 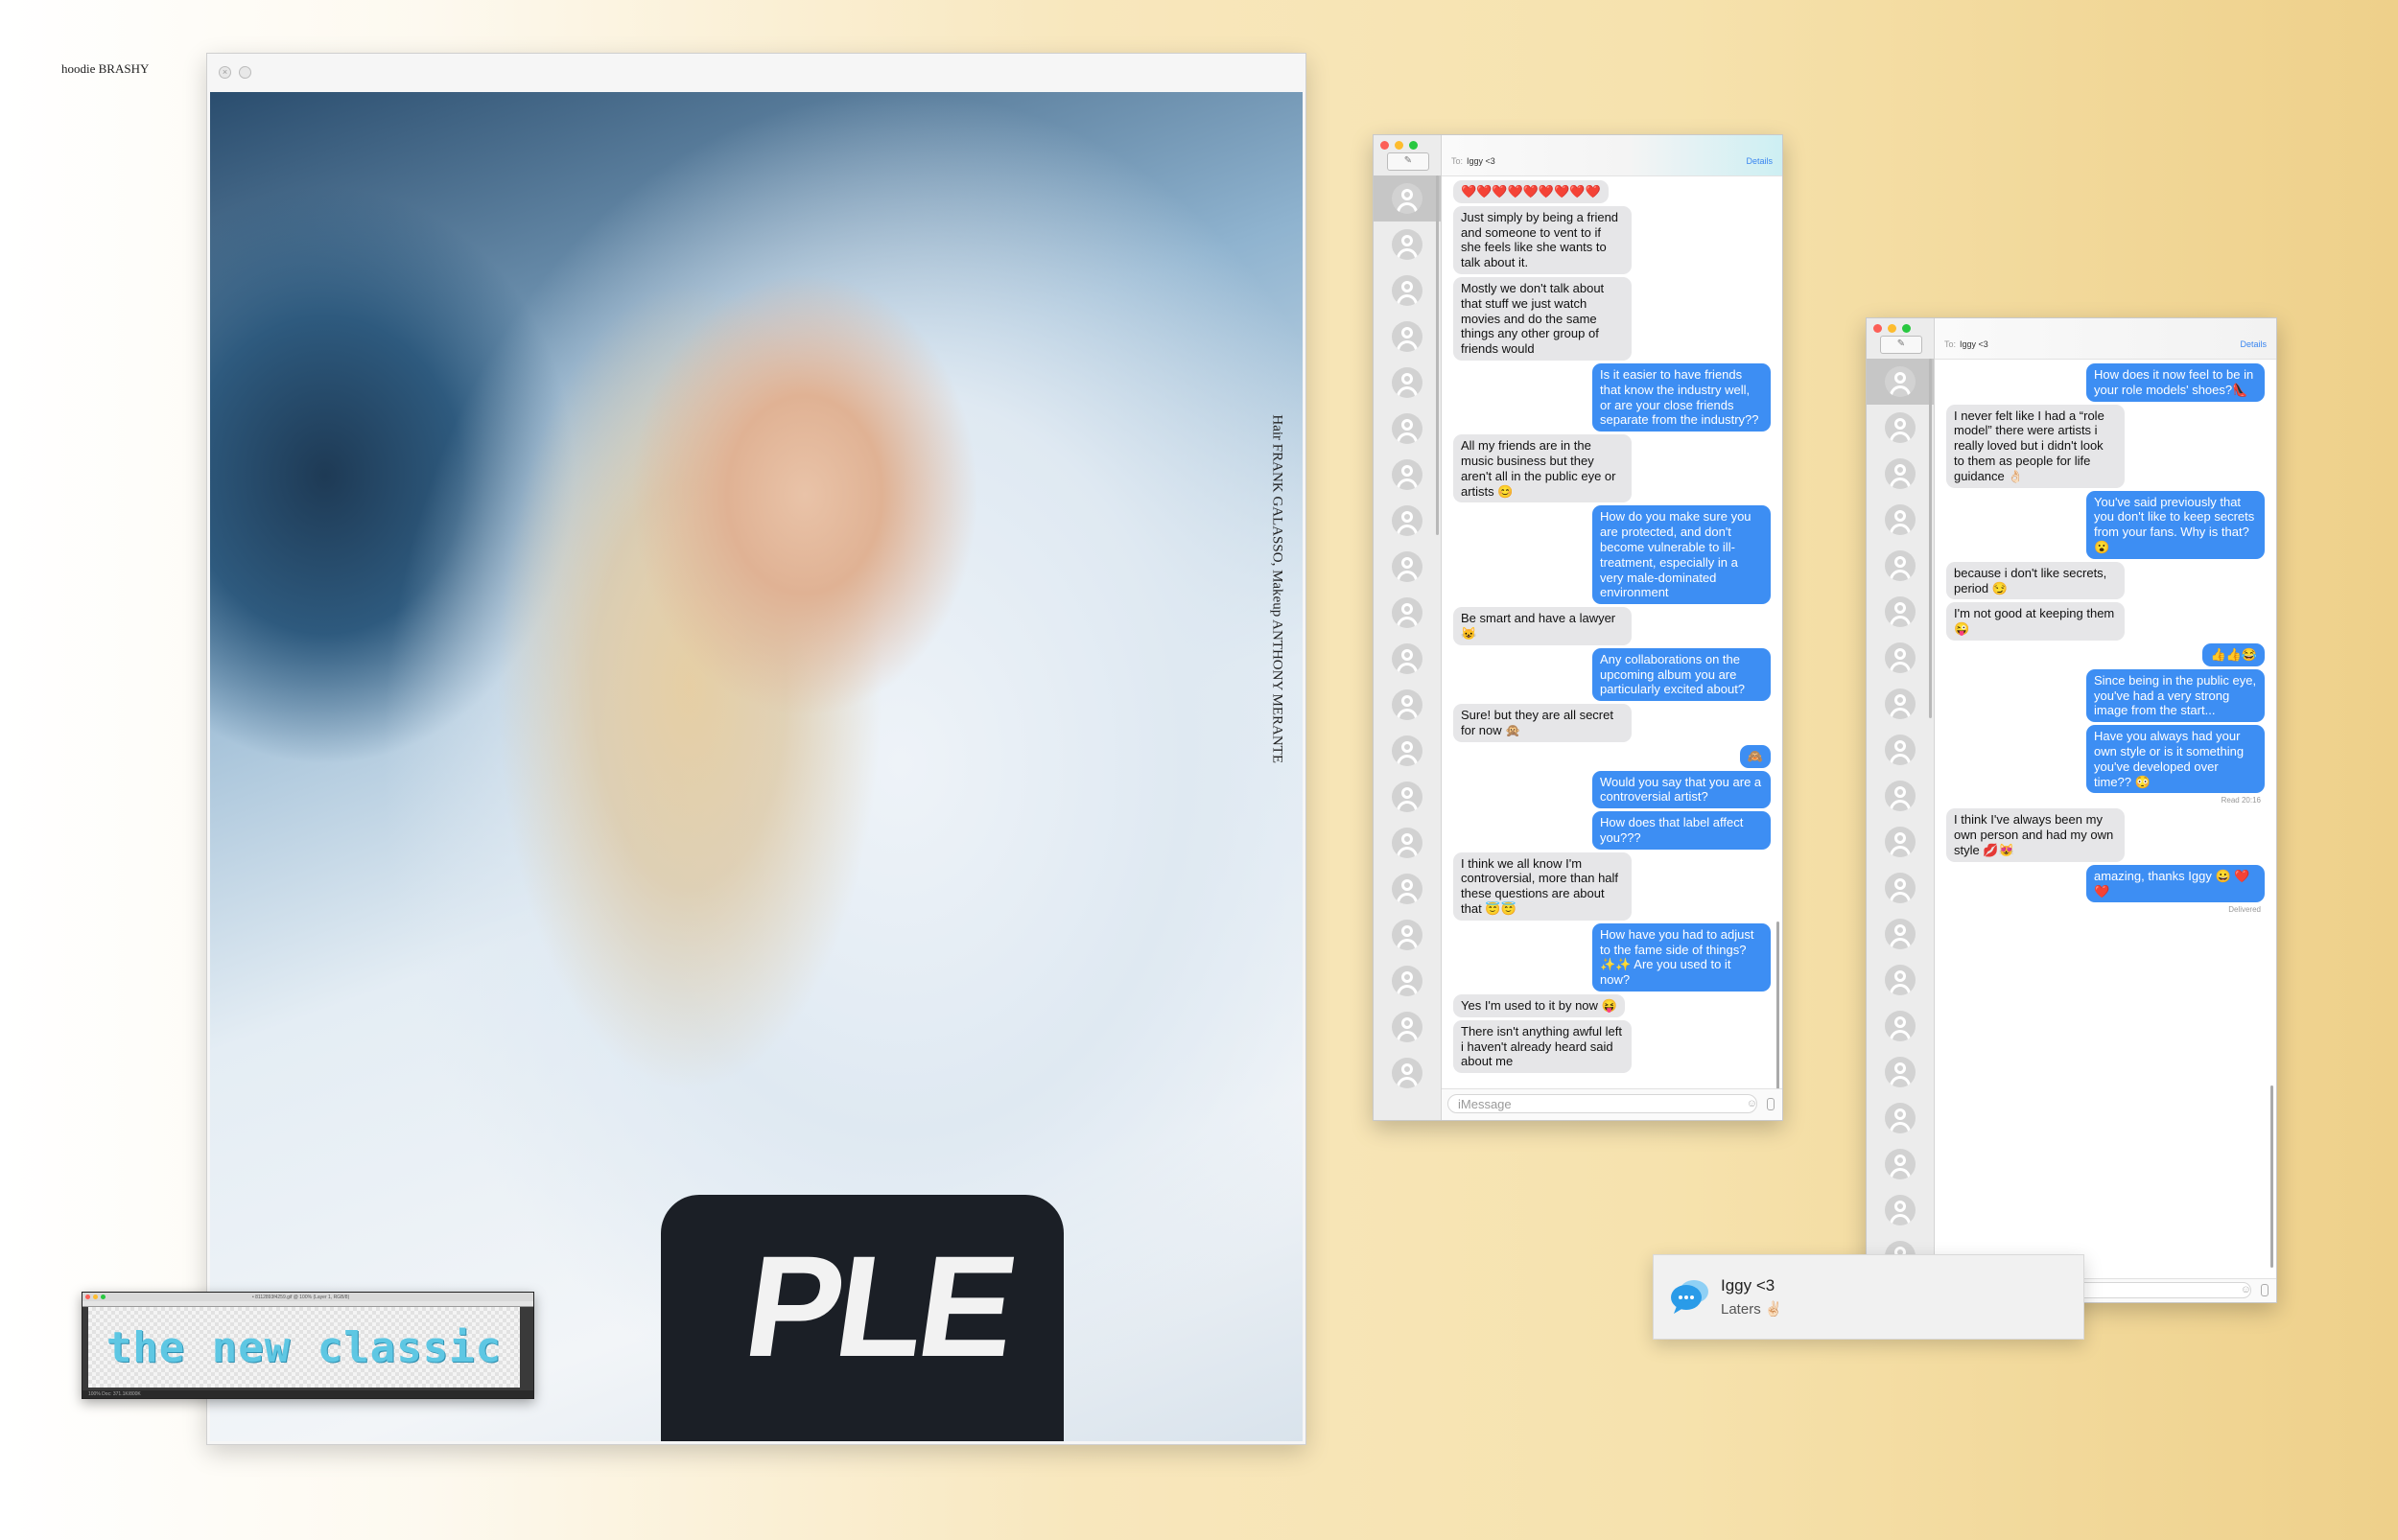 I want to click on editor-zoom-button, so click(x=104, y=1297).